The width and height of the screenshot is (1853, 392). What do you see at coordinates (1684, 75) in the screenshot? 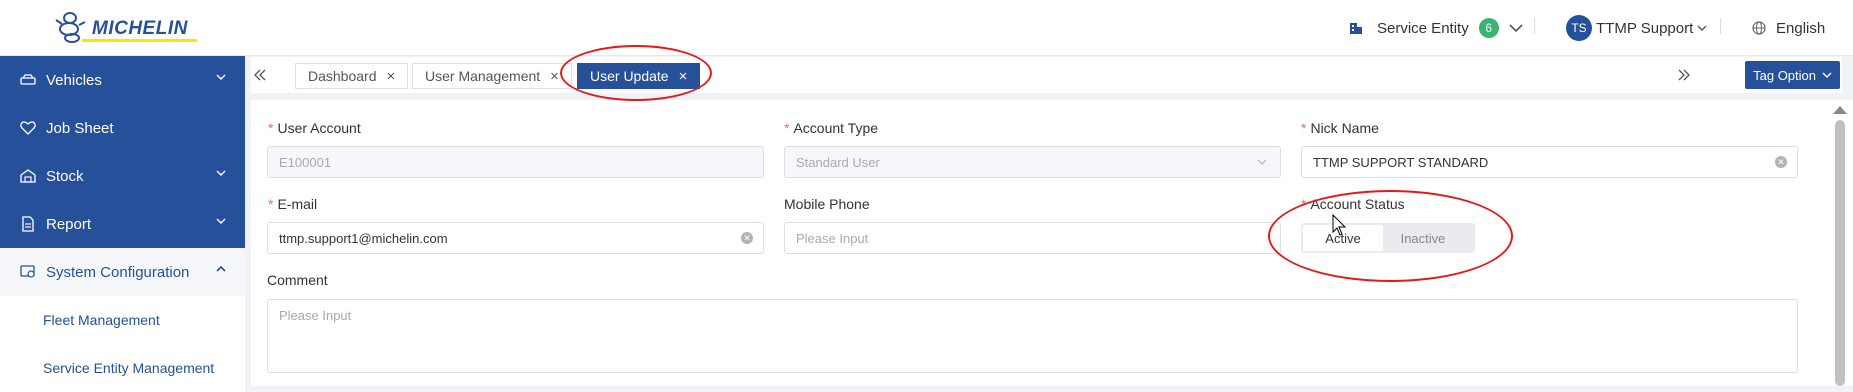
I see `double-chevron-right-icon` at bounding box center [1684, 75].